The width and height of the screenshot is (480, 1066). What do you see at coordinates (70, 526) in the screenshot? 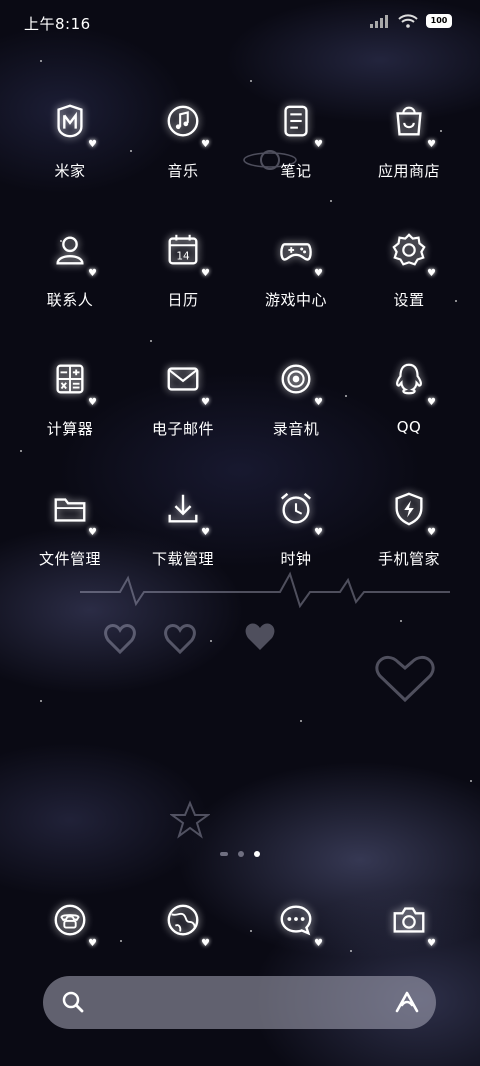
I see `app-file-manager: ♥ 文件管理` at bounding box center [70, 526].